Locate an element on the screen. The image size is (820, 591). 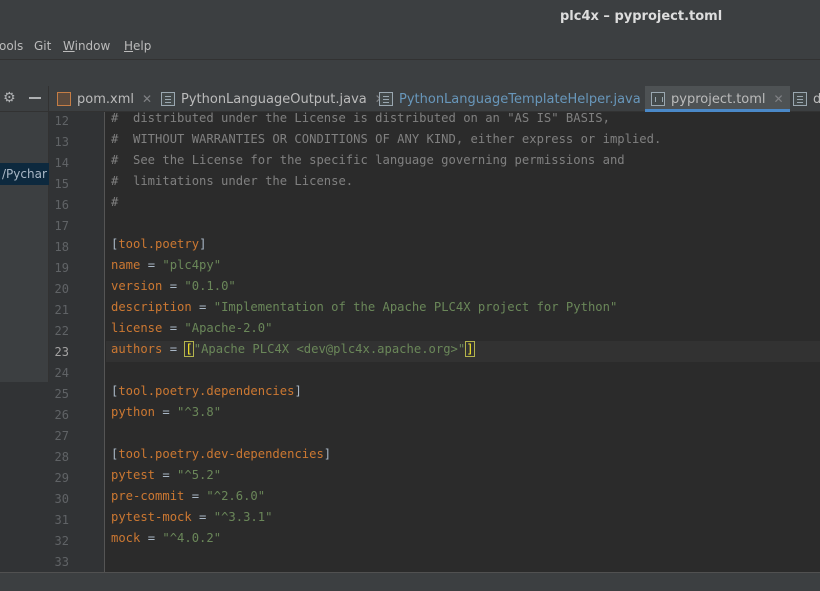
code-line: [tool.poetry.dev-dependencies] is located at coordinates (221, 457).